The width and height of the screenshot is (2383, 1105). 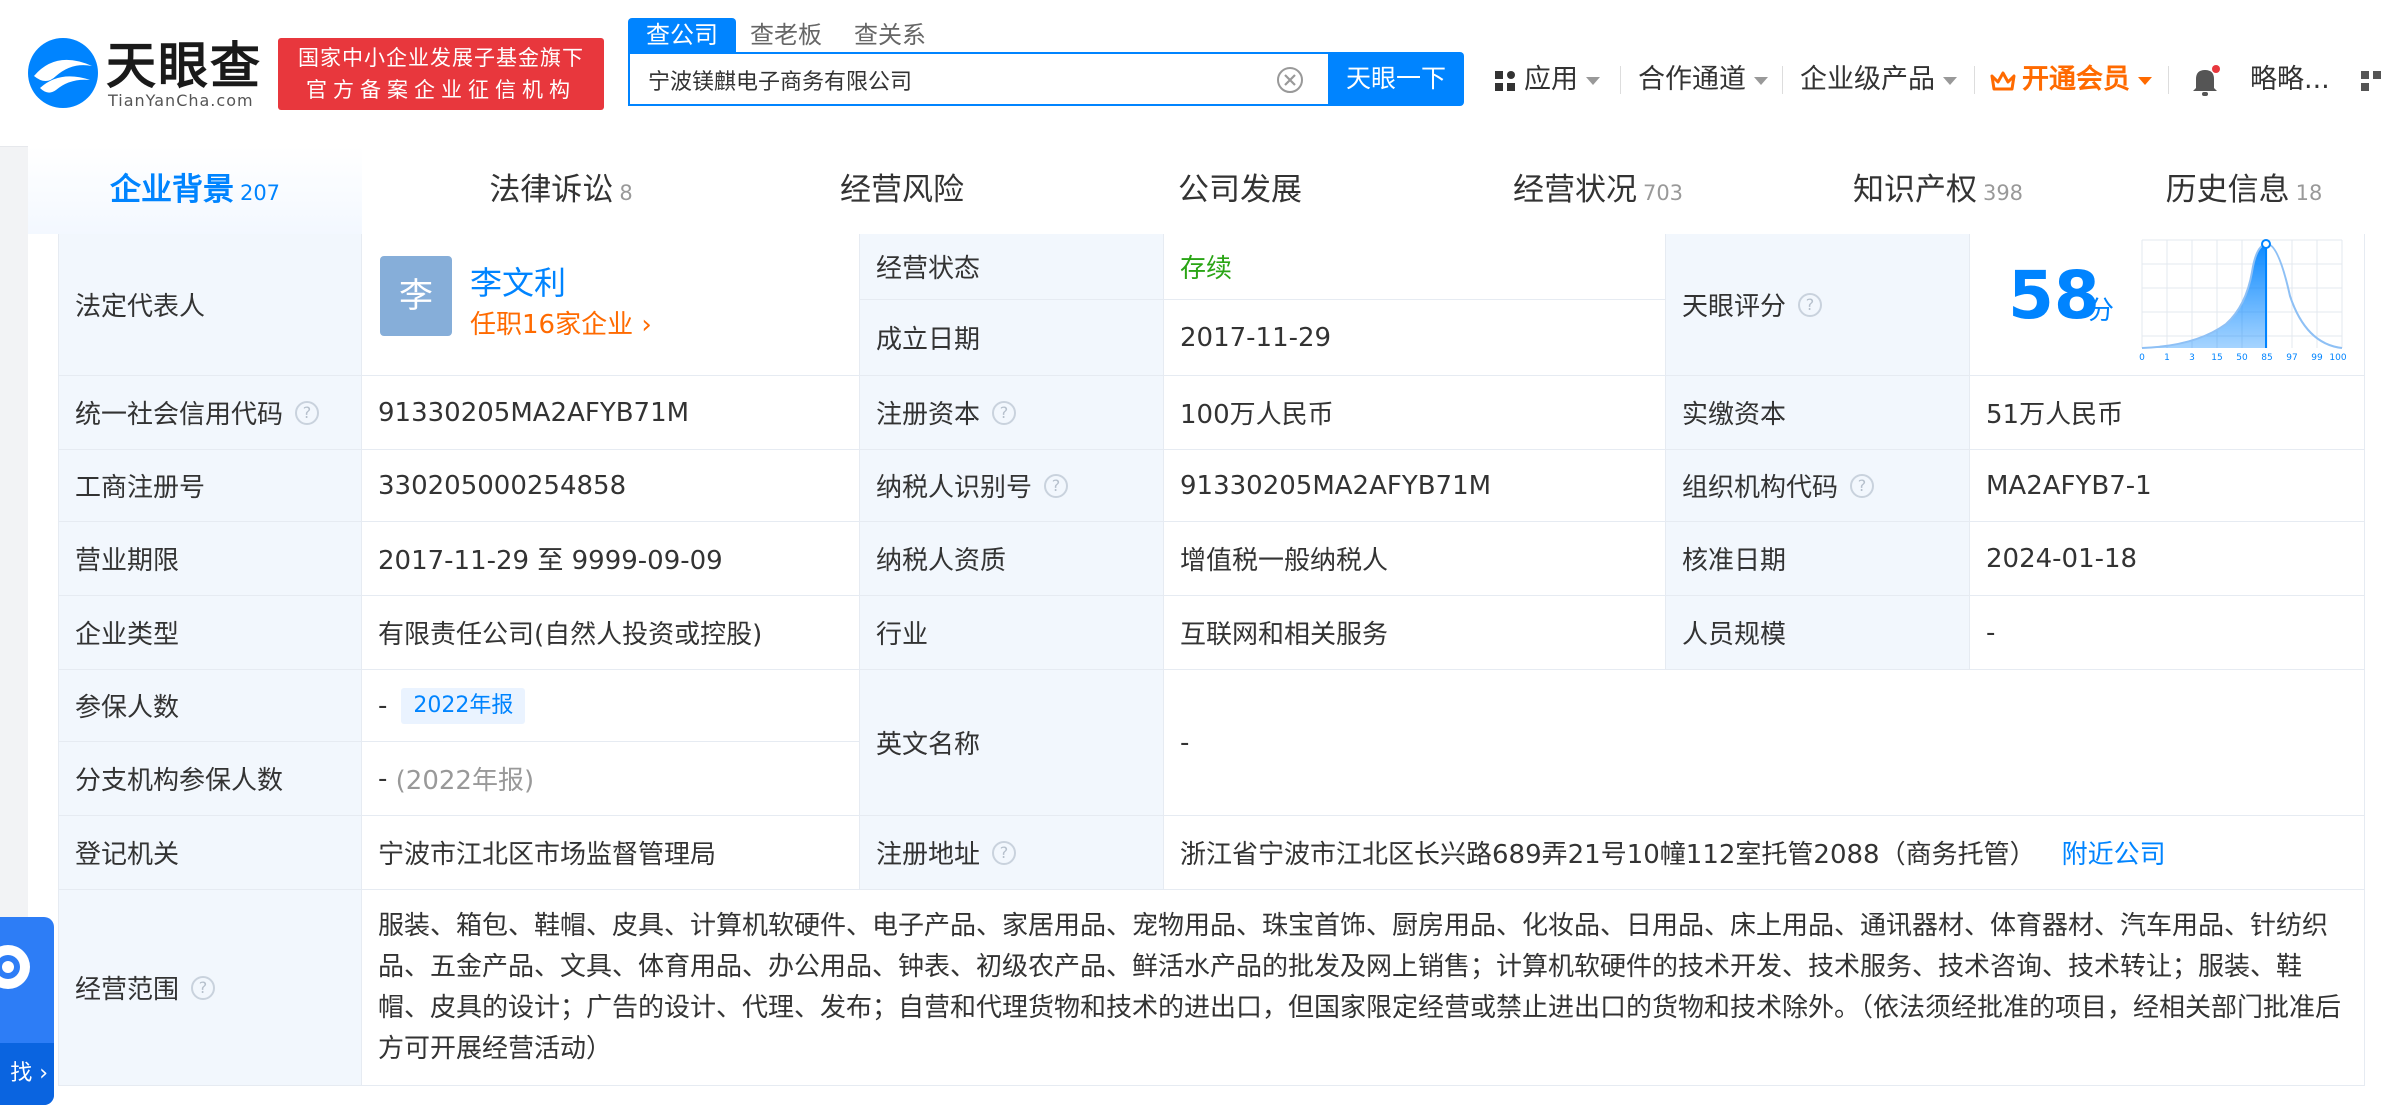 I want to click on grid-menu-icon, so click(x=2371, y=81).